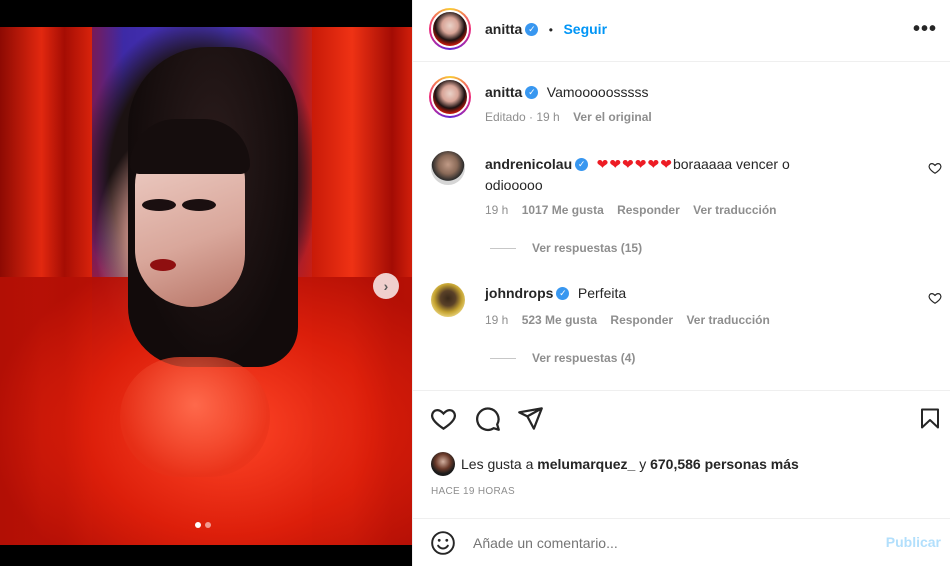  What do you see at coordinates (563, 210) in the screenshot?
I see `comment-likes: 1017 Me gusta` at bounding box center [563, 210].